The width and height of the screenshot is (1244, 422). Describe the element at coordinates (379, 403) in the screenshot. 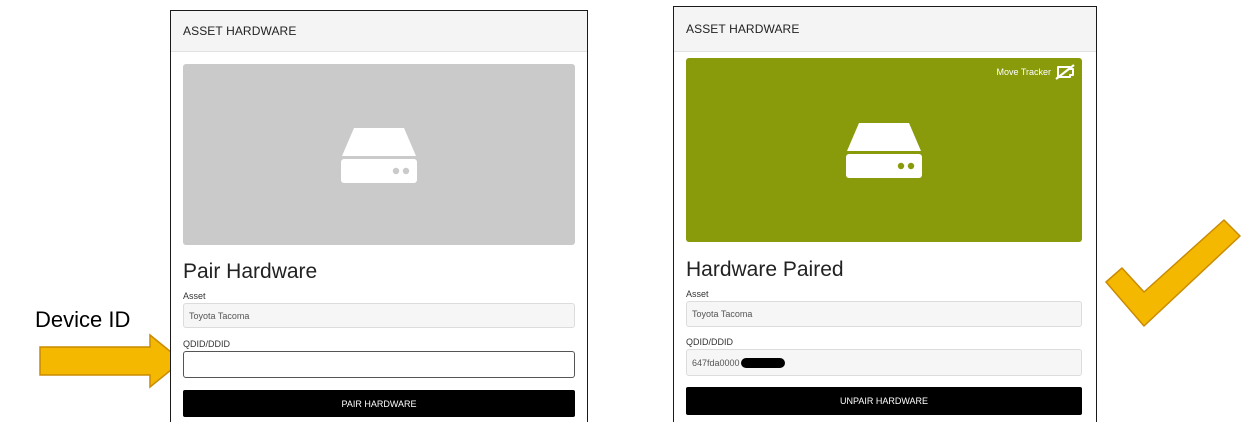

I see `pair-hardware-button: PAIR HARDWARE` at that location.